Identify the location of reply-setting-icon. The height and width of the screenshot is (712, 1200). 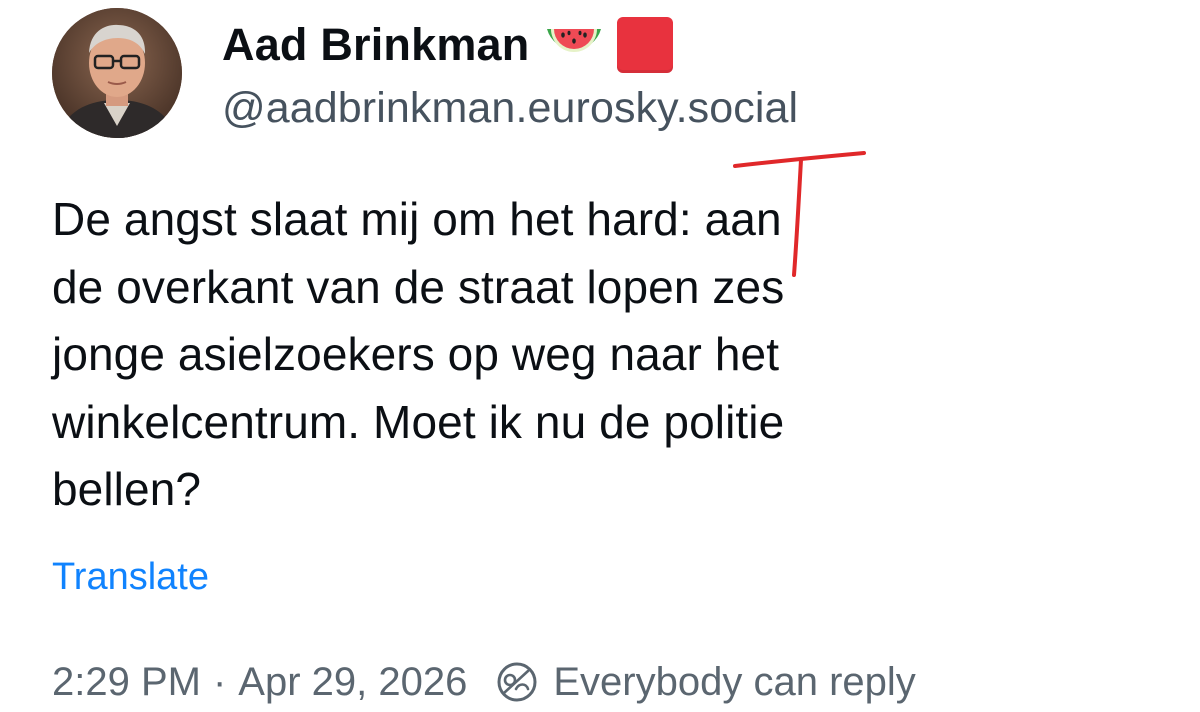
(517, 682).